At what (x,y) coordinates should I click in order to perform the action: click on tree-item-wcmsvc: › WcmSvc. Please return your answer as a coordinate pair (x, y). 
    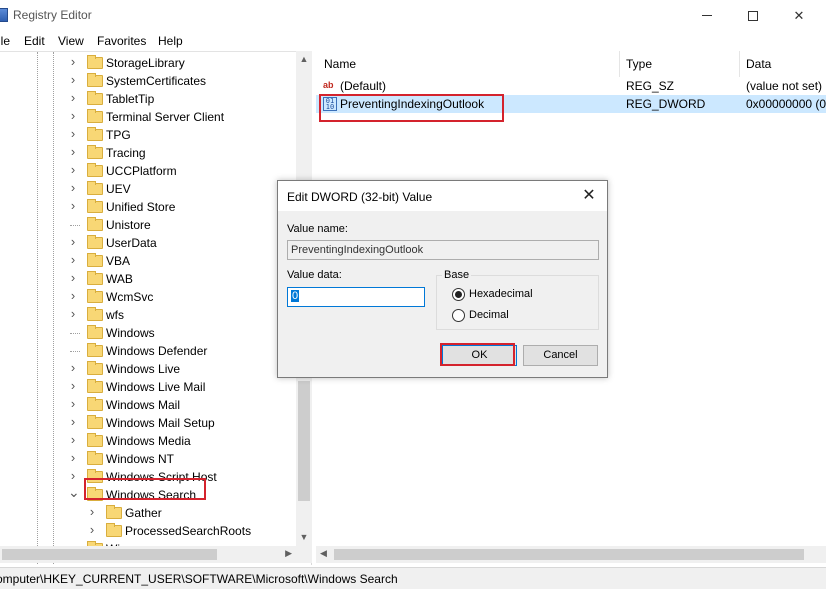
    Looking at the image, I should click on (148, 297).